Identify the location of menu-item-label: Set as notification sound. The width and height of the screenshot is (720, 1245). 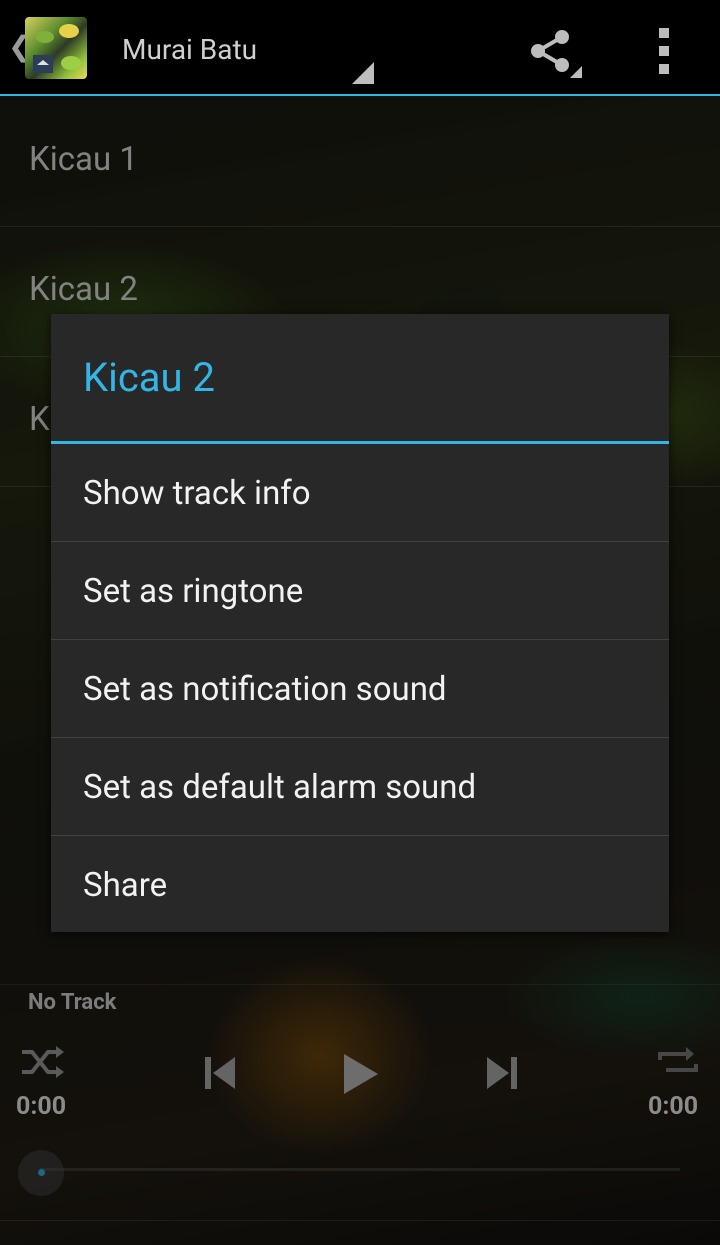
(265, 689).